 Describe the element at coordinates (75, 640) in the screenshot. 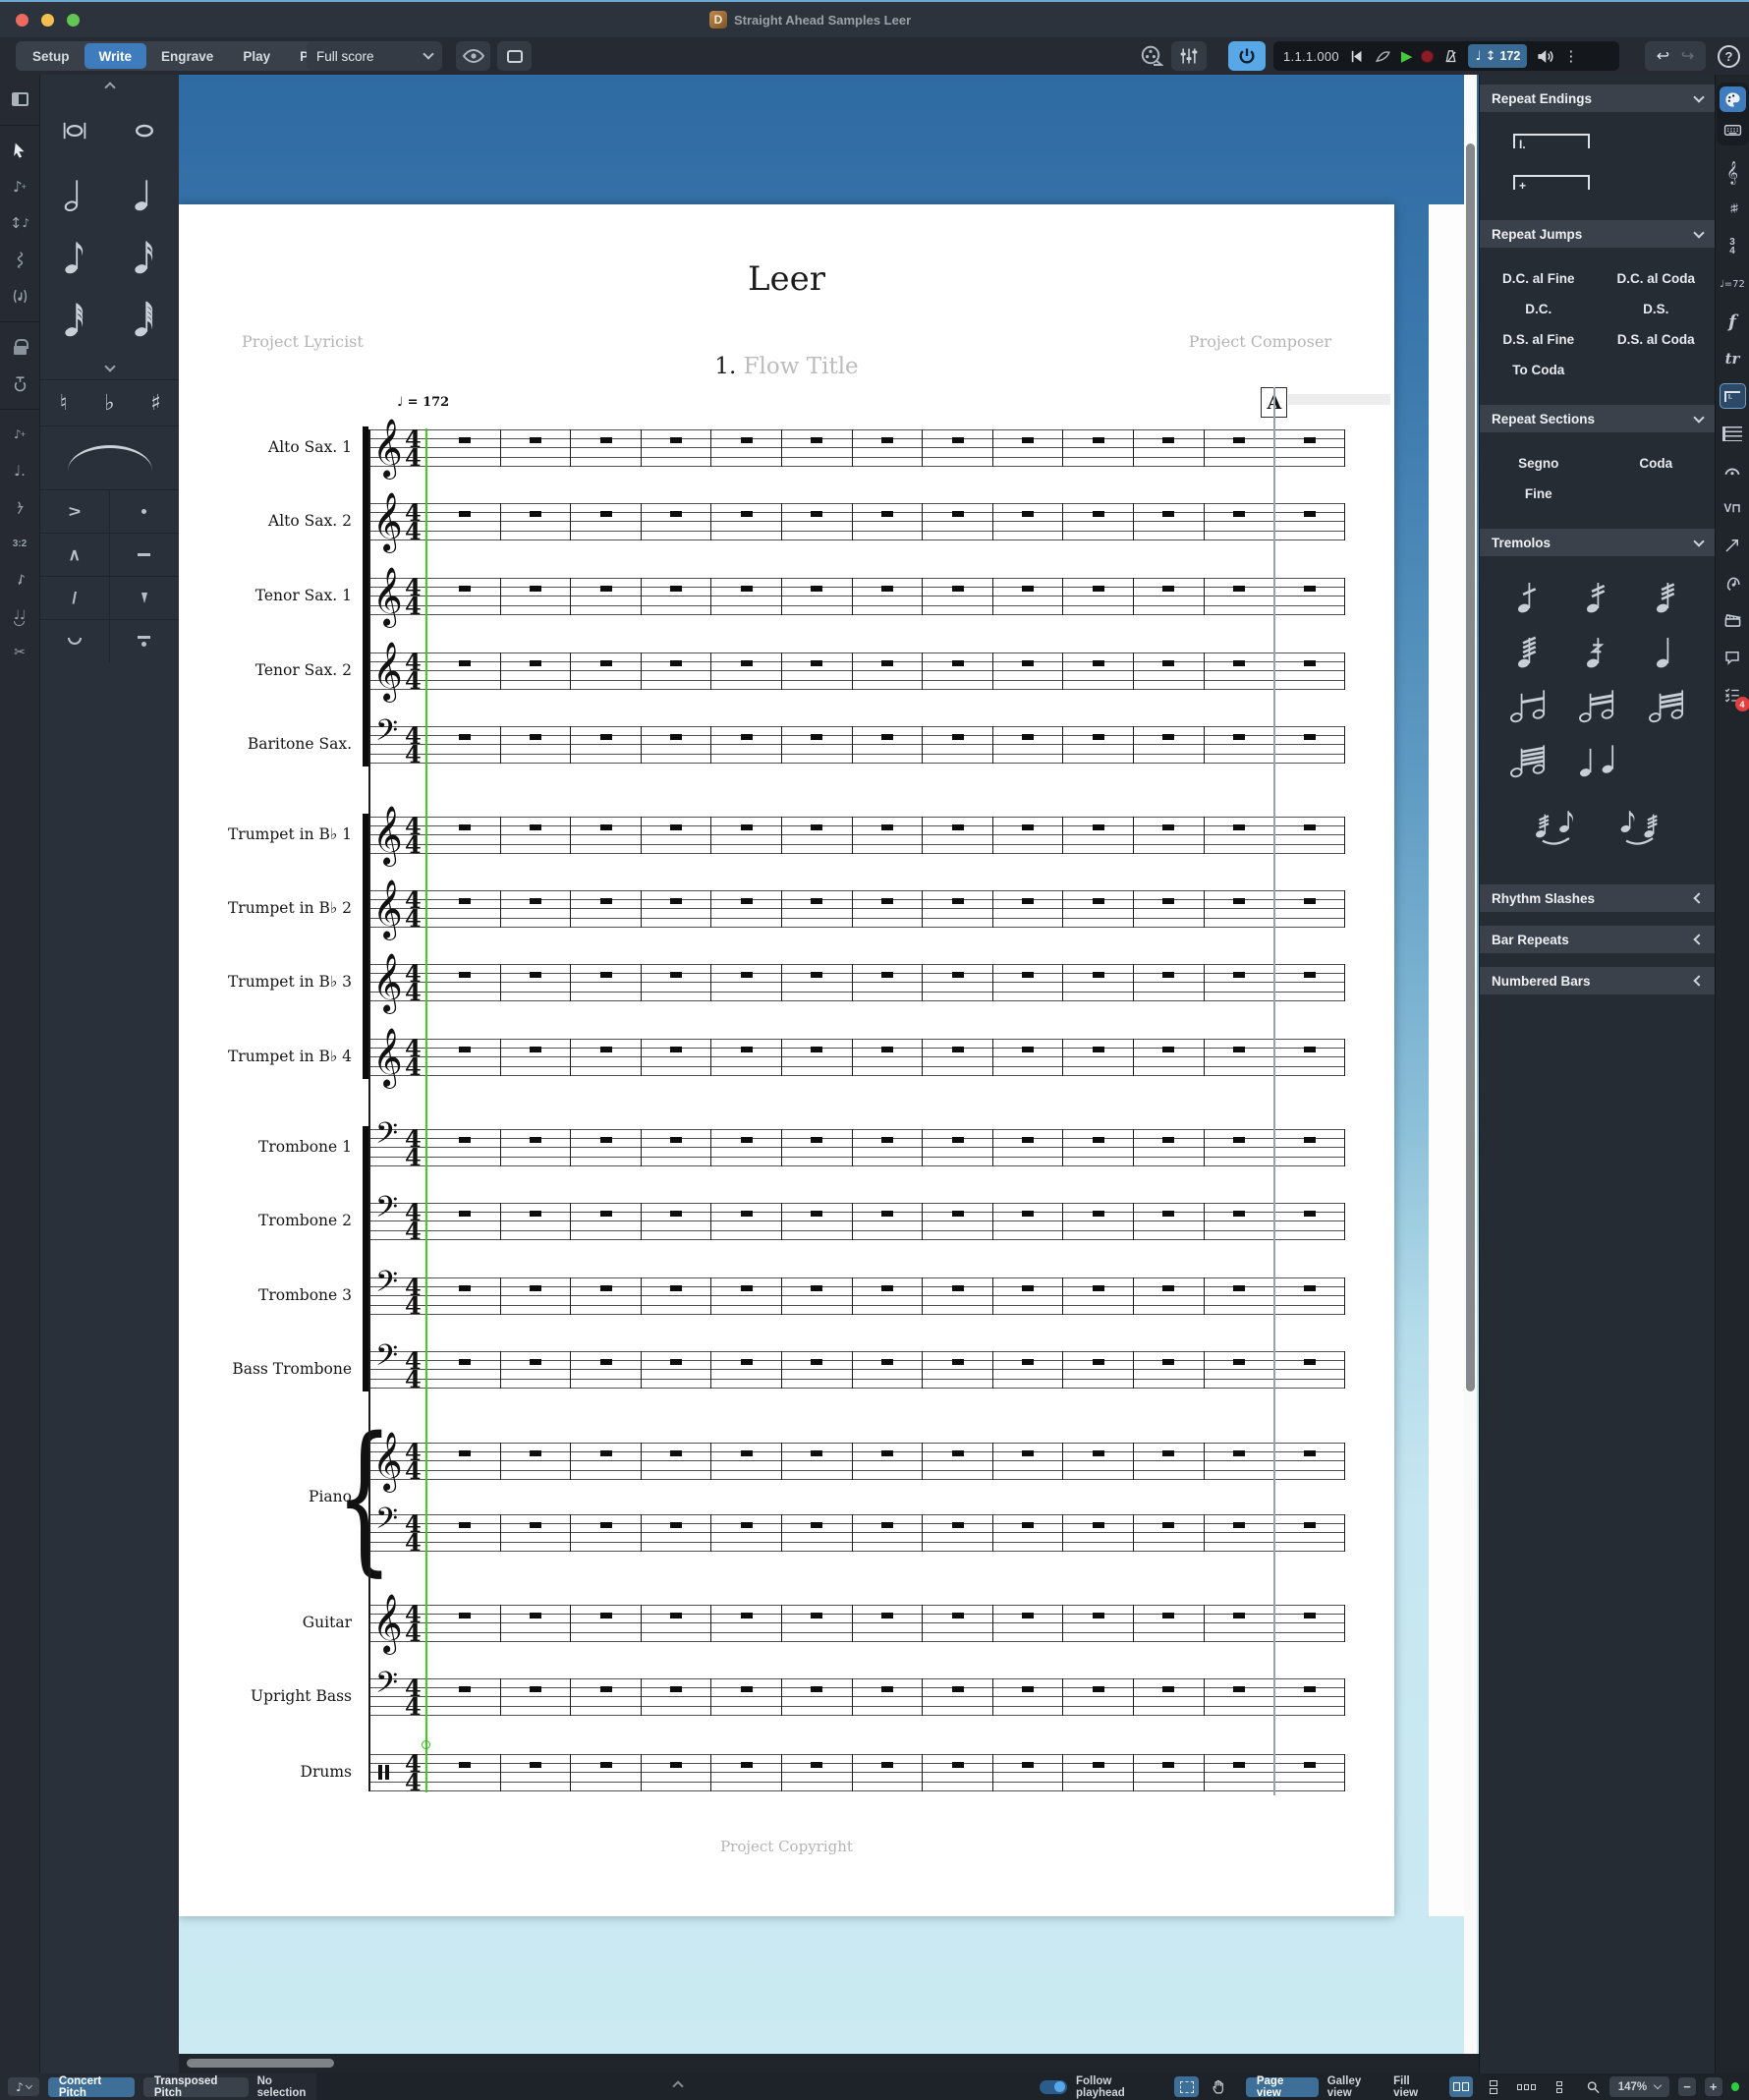

I see `unstressed-button` at that location.